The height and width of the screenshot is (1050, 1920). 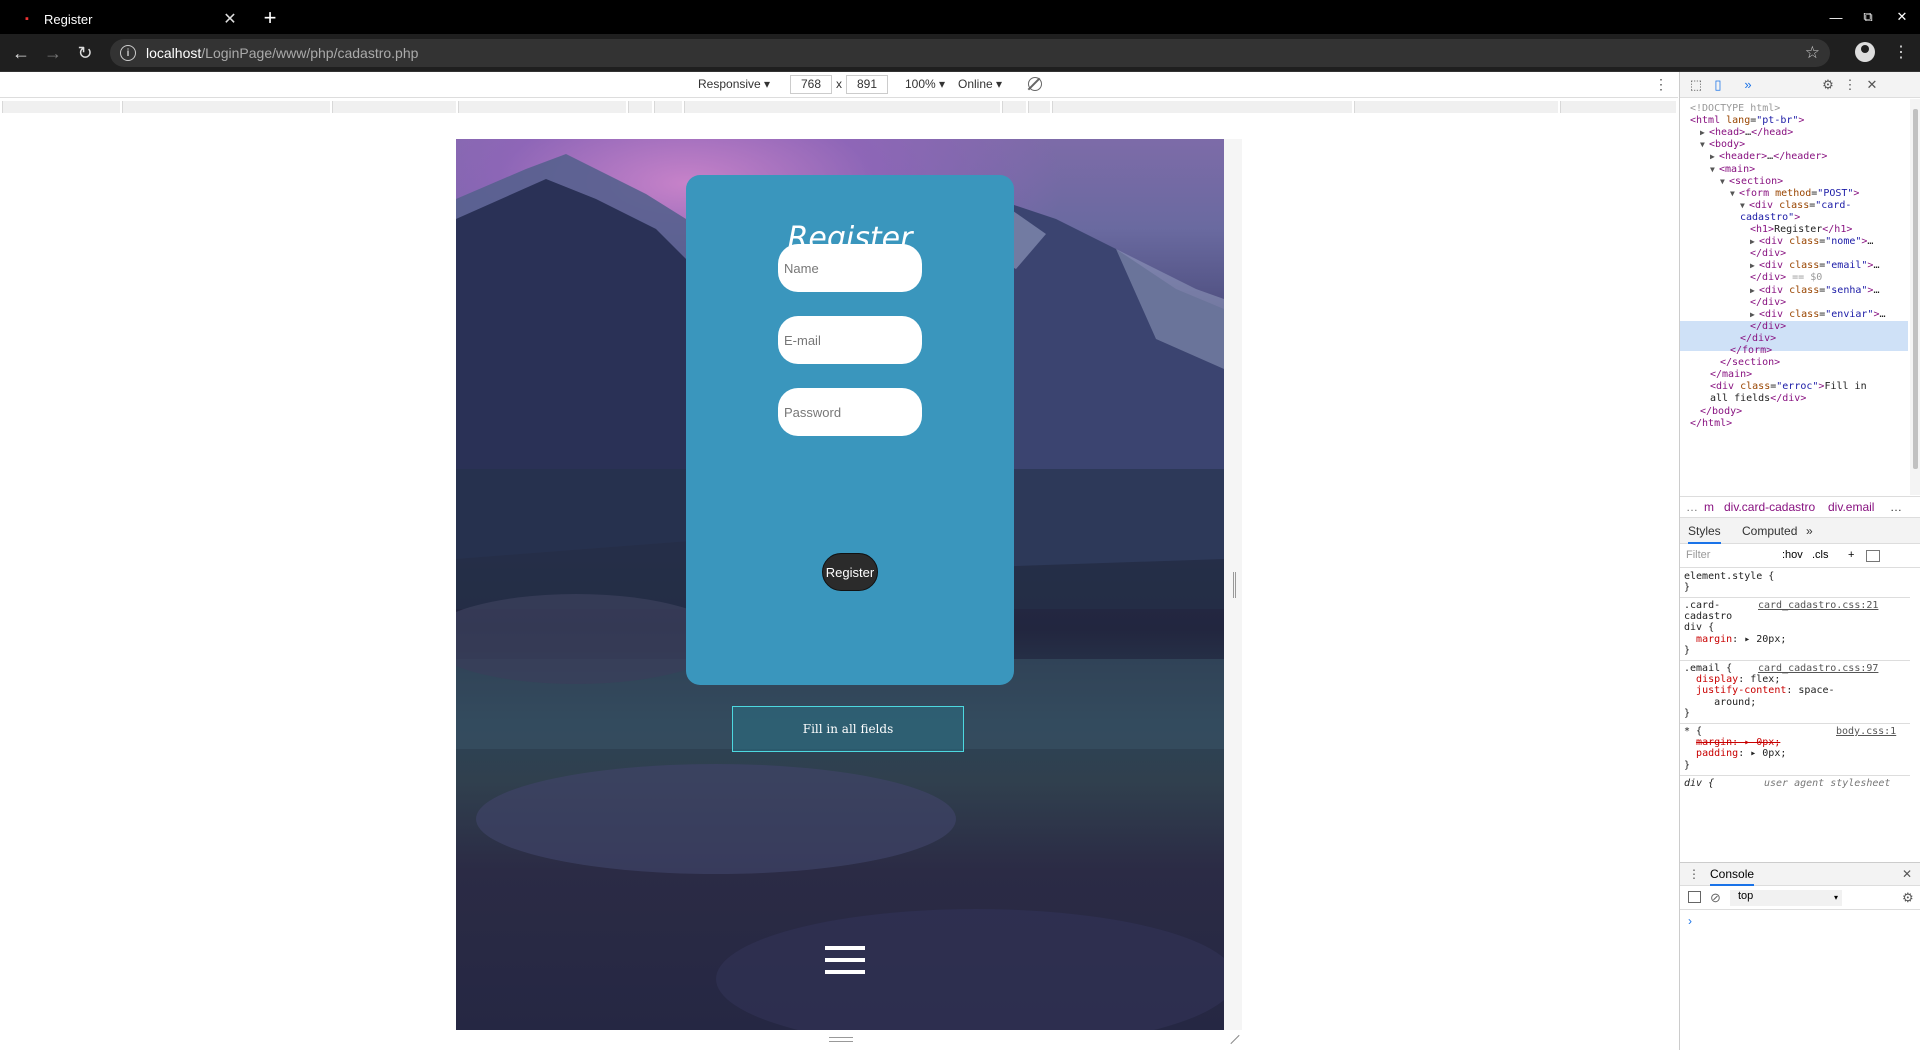 I want to click on devtools-menu-icon: ⋮, so click(x=1850, y=85).